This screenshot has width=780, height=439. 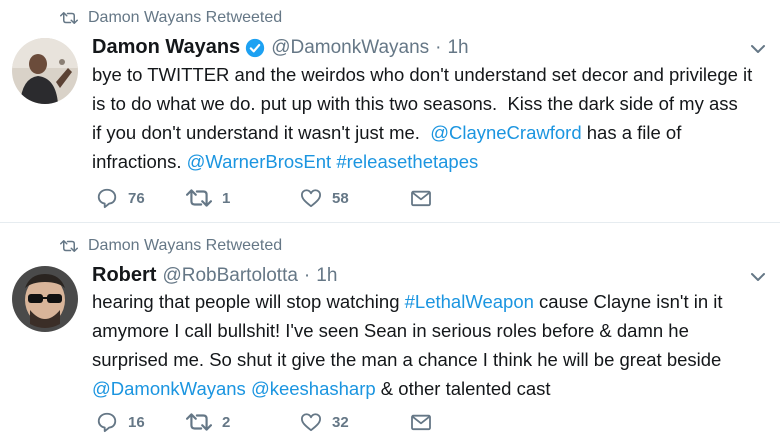 I want to click on author-handle: @RobBartolotta, so click(x=229, y=276).